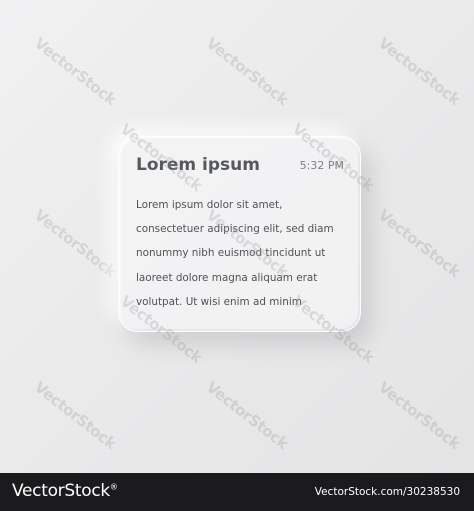  I want to click on footer-bar: VectorStock® VectorStock.com/30238530, so click(237, 492).